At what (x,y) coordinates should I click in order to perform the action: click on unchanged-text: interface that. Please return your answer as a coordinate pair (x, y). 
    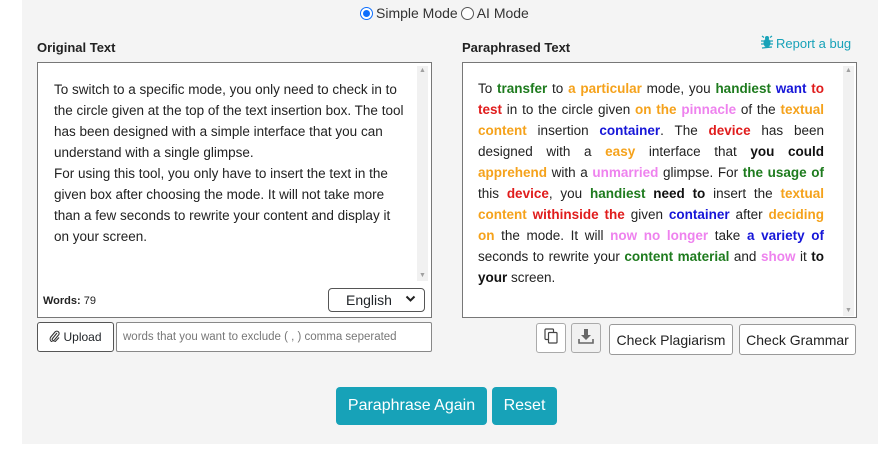
    Looking at the image, I should click on (693, 151).